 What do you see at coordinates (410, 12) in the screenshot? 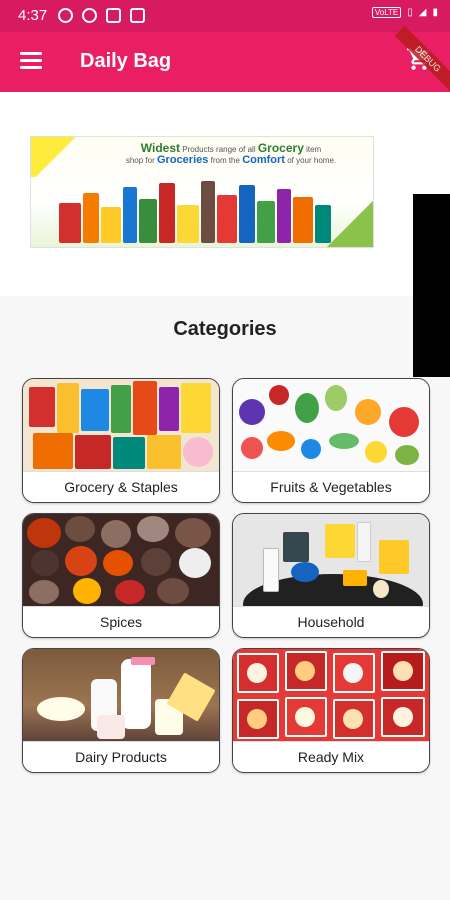
I see `vibrate-icon: ▯` at bounding box center [410, 12].